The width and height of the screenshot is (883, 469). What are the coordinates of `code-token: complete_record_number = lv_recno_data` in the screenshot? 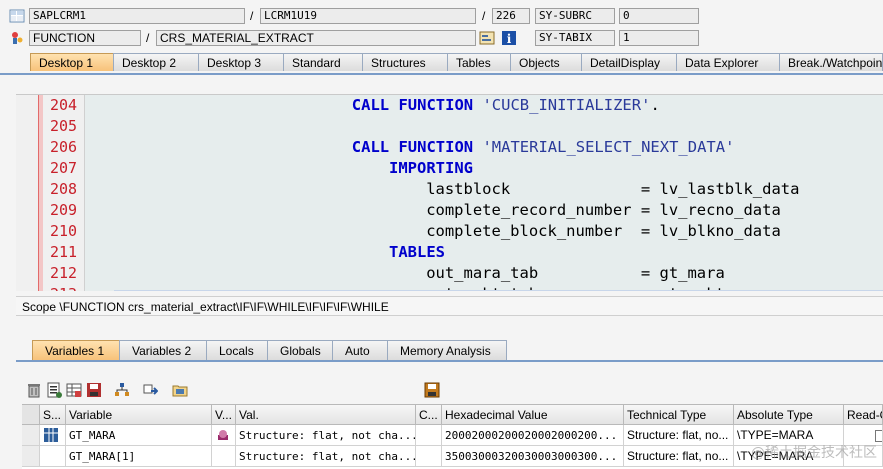 It's located at (603, 210).